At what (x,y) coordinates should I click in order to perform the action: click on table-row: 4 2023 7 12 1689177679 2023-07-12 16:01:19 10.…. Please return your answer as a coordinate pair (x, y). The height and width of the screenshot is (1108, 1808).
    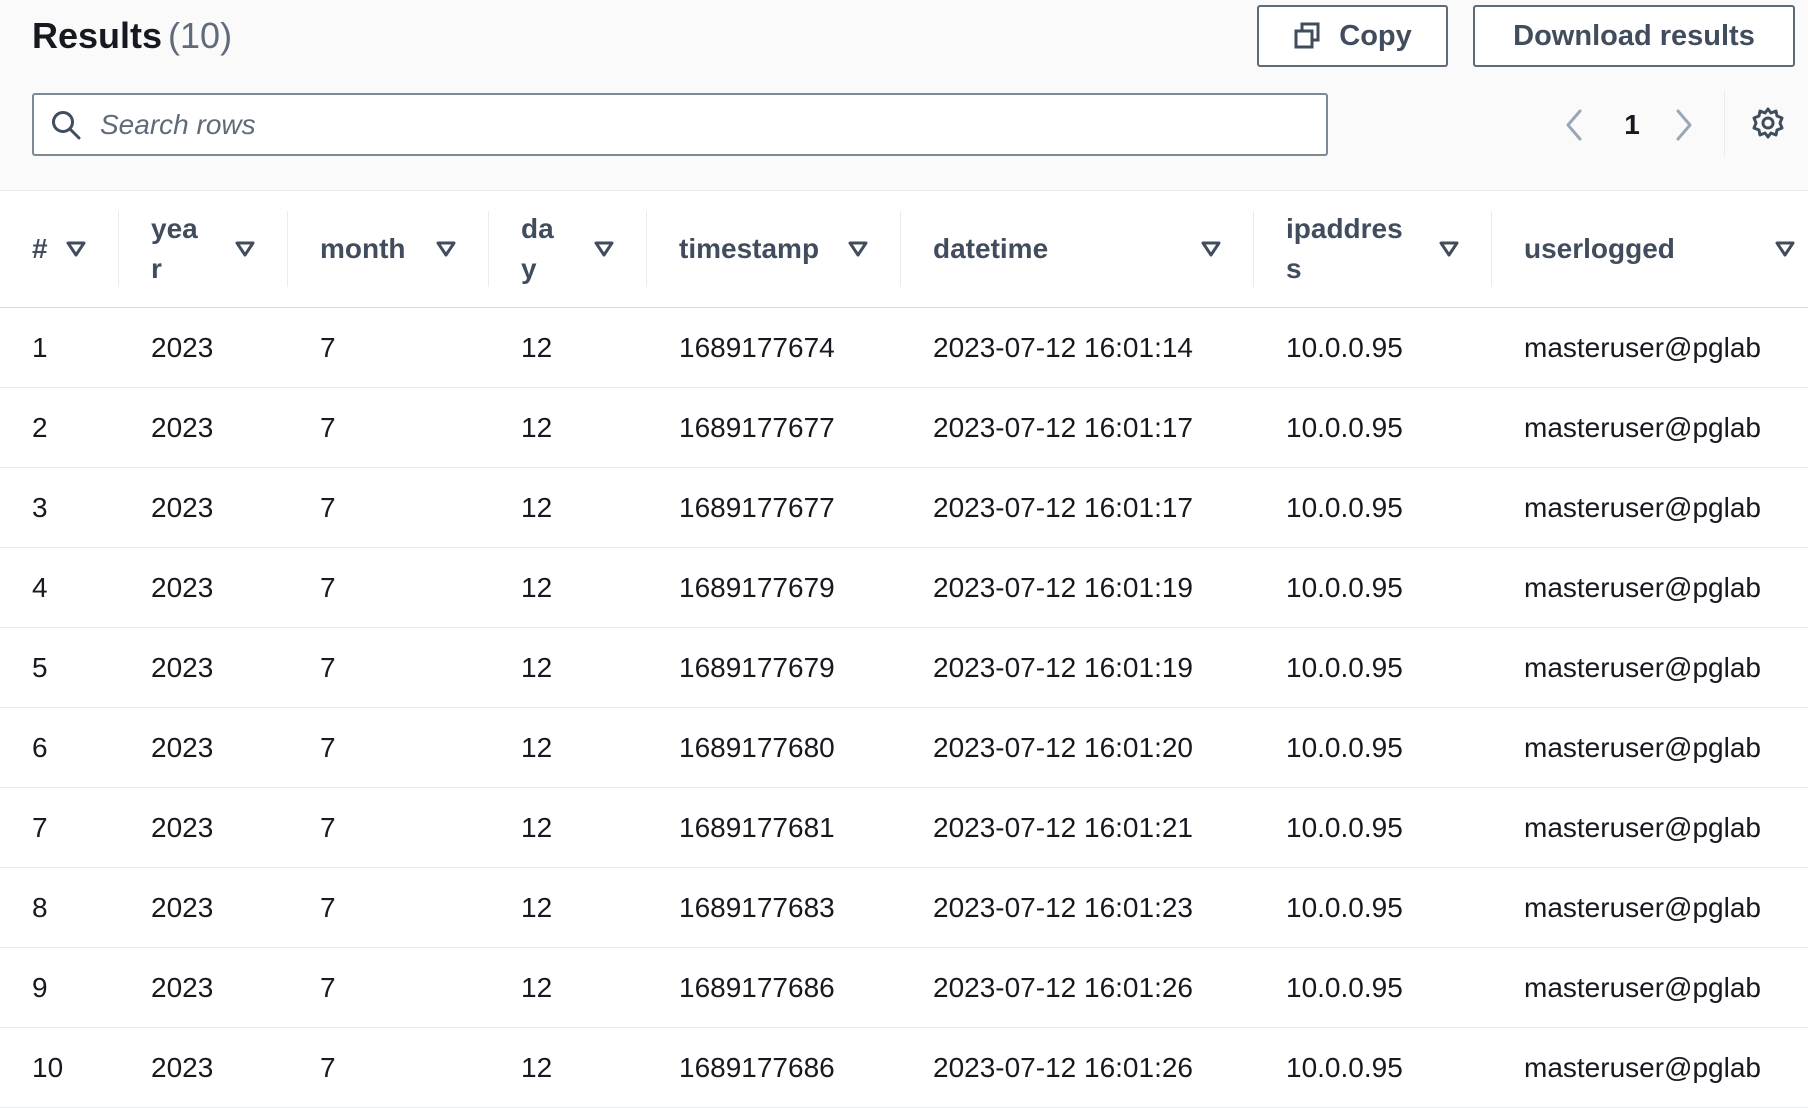
    Looking at the image, I should click on (904, 587).